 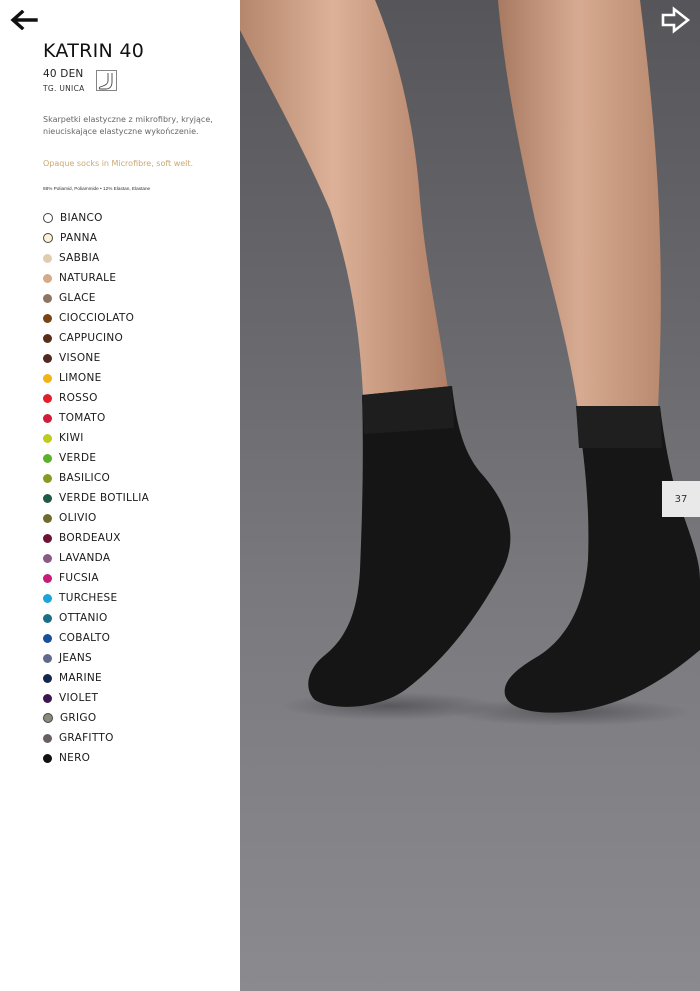 What do you see at coordinates (79, 698) in the screenshot?
I see `color-name: VIOLET` at bounding box center [79, 698].